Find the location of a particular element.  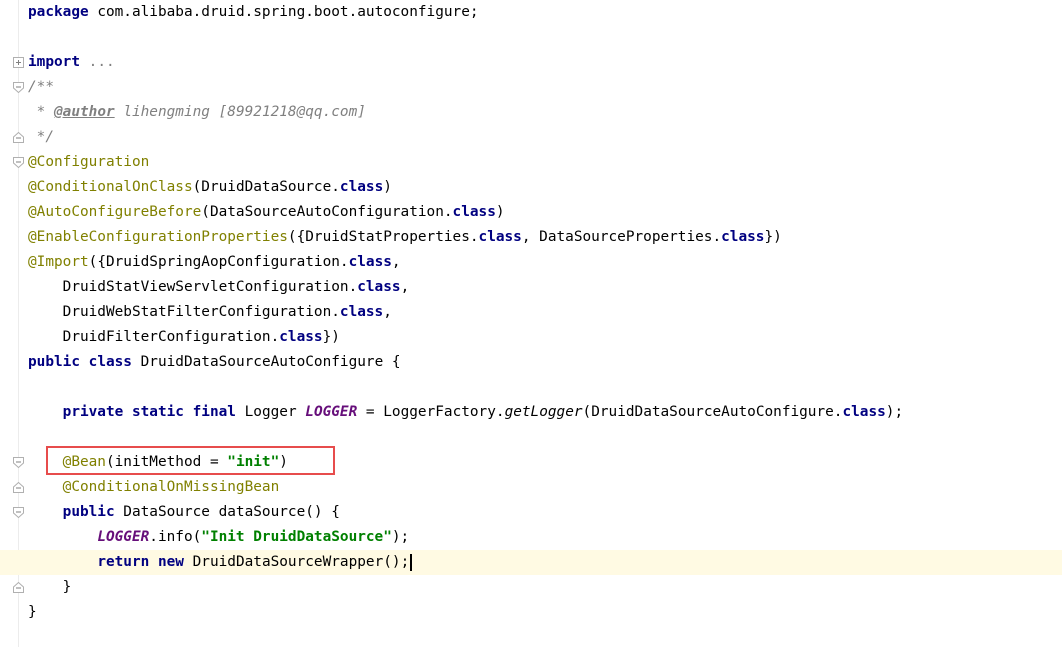

code-token: getLogger is located at coordinates (543, 412).